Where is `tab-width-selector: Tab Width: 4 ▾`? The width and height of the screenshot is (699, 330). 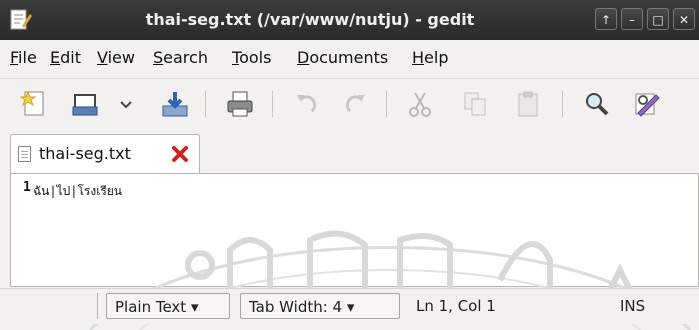
tab-width-selector: Tab Width: 4 ▾ is located at coordinates (320, 306).